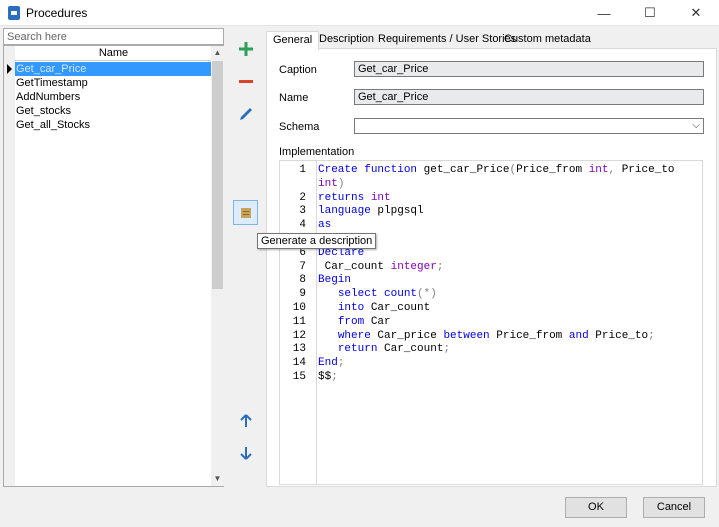 This screenshot has height=527, width=719. I want to click on code-token: count, so click(401, 294).